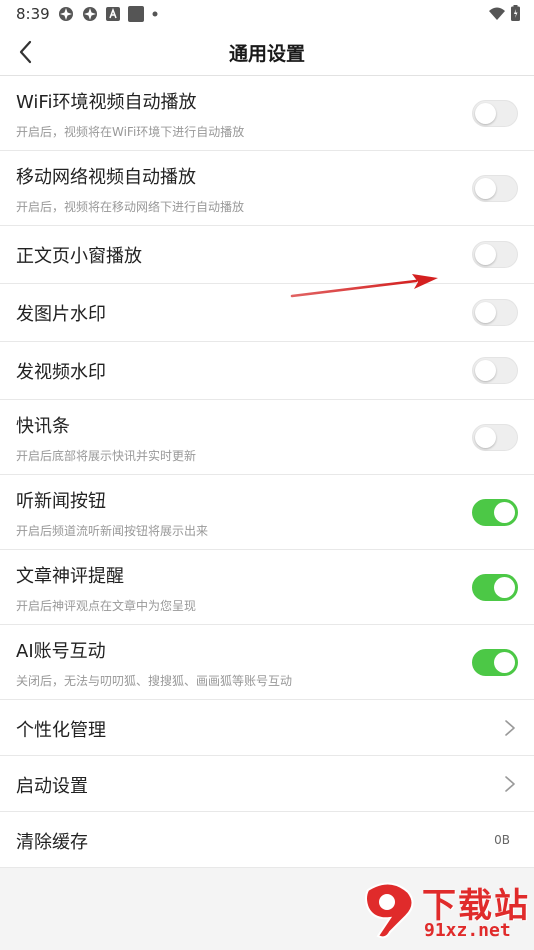 Image resolution: width=534 pixels, height=950 pixels. I want to click on site-logo-icon, so click(389, 910).